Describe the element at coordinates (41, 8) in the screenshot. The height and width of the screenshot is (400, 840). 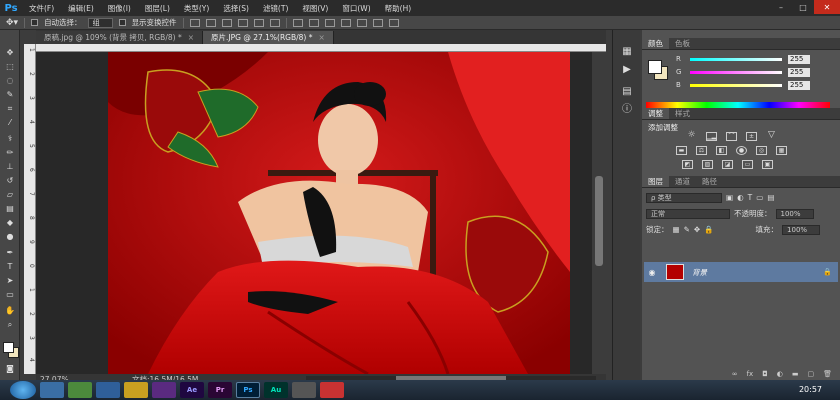
I see `menu-file: 文件(F)` at that location.